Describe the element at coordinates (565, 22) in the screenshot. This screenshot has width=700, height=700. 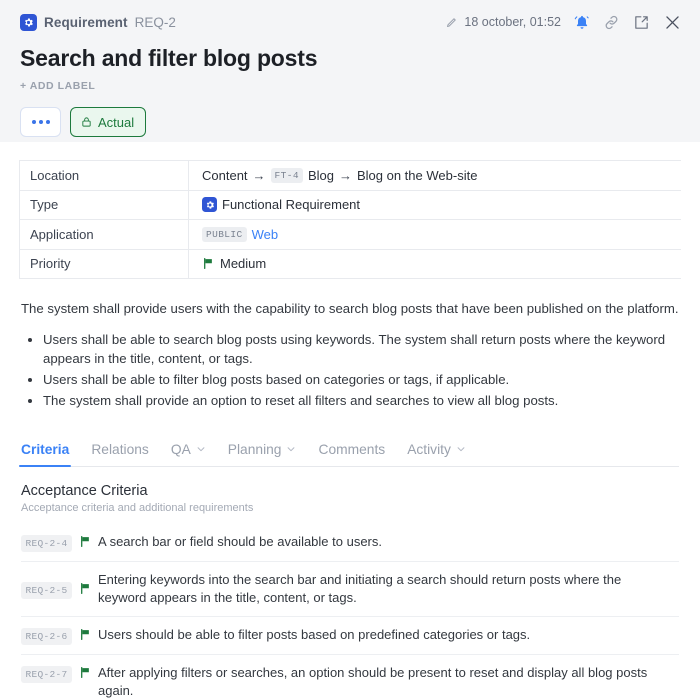
I see `header-actions: 18 october, 01:52` at that location.